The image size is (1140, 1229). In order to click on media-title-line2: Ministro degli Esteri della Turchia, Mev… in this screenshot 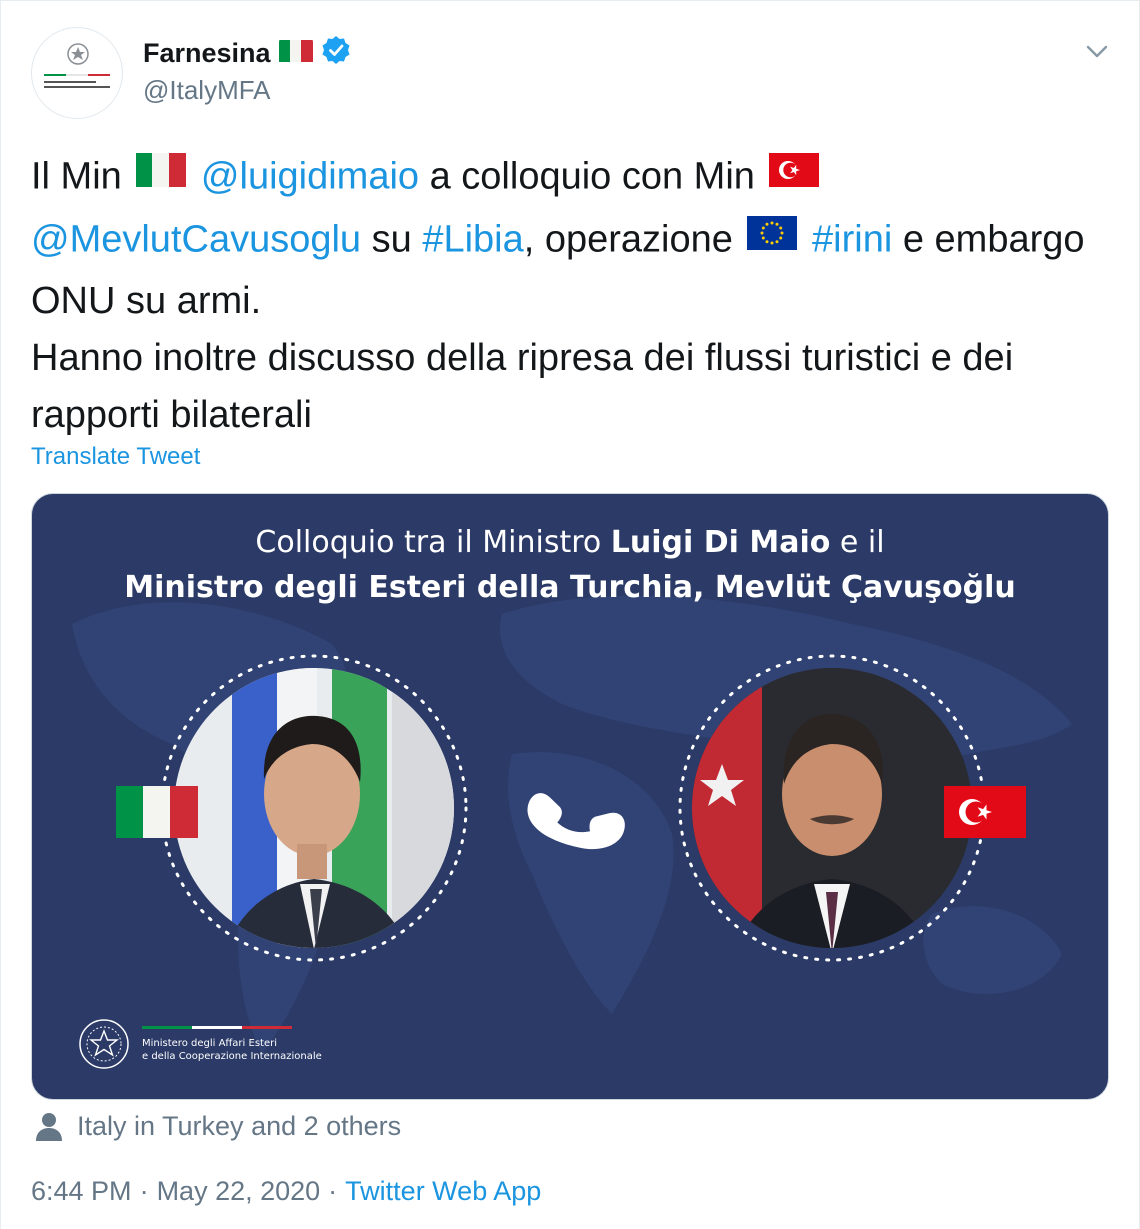, I will do `click(570, 587)`.